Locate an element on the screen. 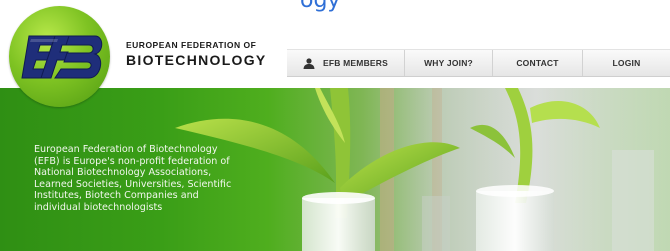 This screenshot has width=670, height=251. nav-login: LOGIN is located at coordinates (626, 63).